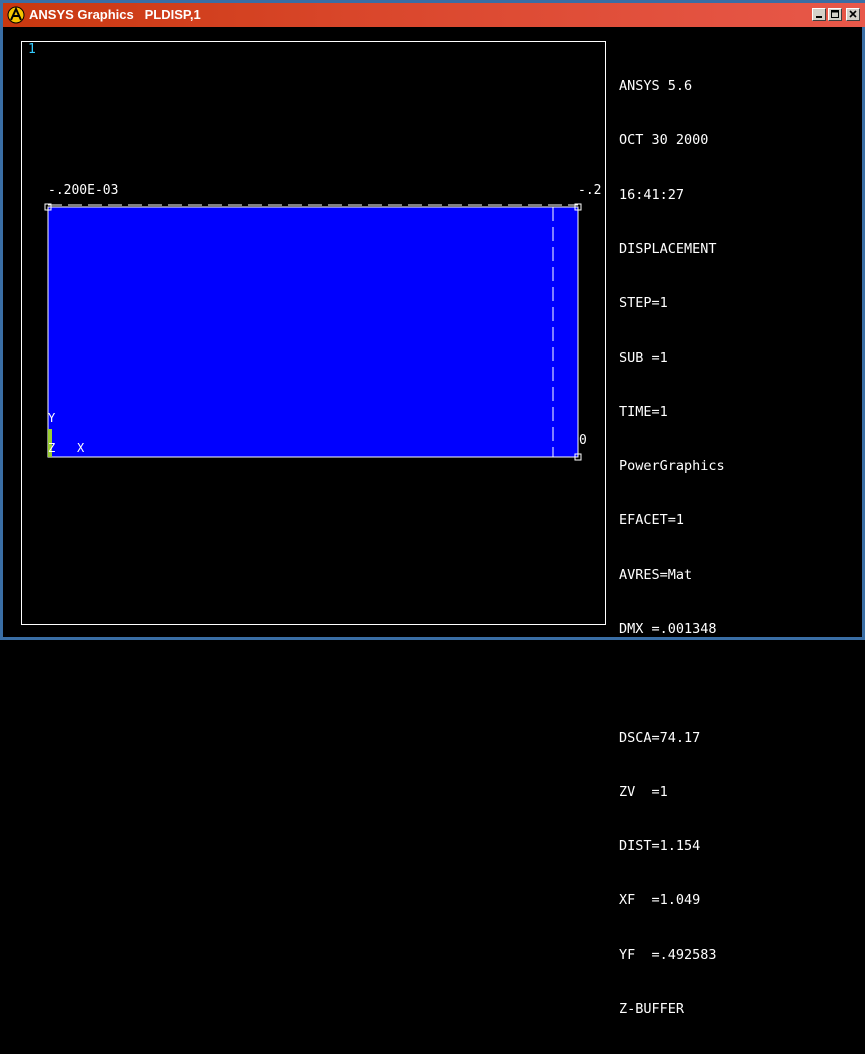 The image size is (865, 1054). I want to click on legend-line: EFACET=1, so click(652, 520).